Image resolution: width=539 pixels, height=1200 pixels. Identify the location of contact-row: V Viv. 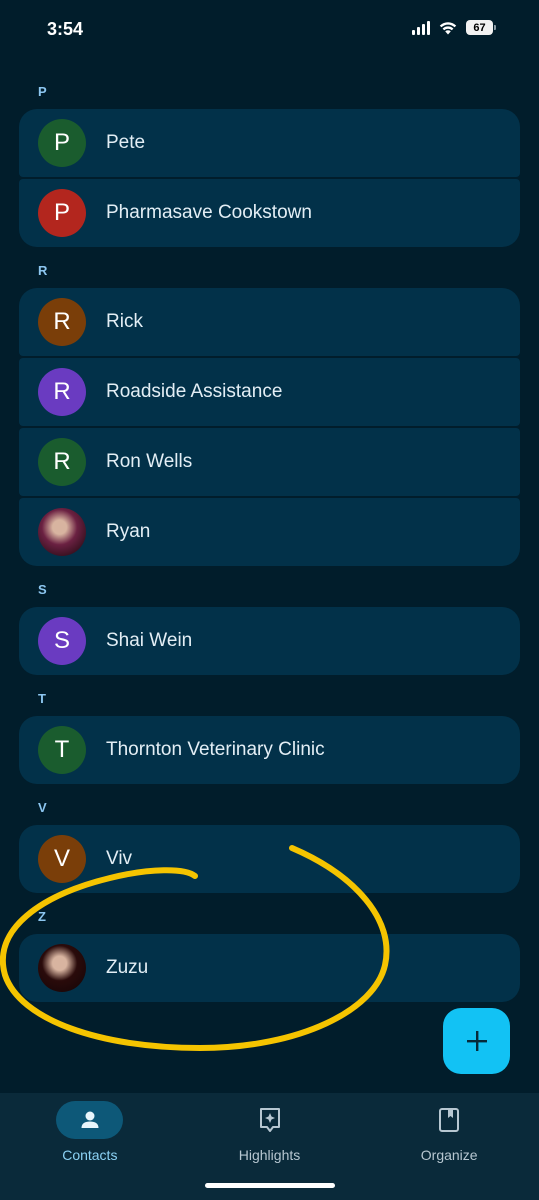
(269, 859).